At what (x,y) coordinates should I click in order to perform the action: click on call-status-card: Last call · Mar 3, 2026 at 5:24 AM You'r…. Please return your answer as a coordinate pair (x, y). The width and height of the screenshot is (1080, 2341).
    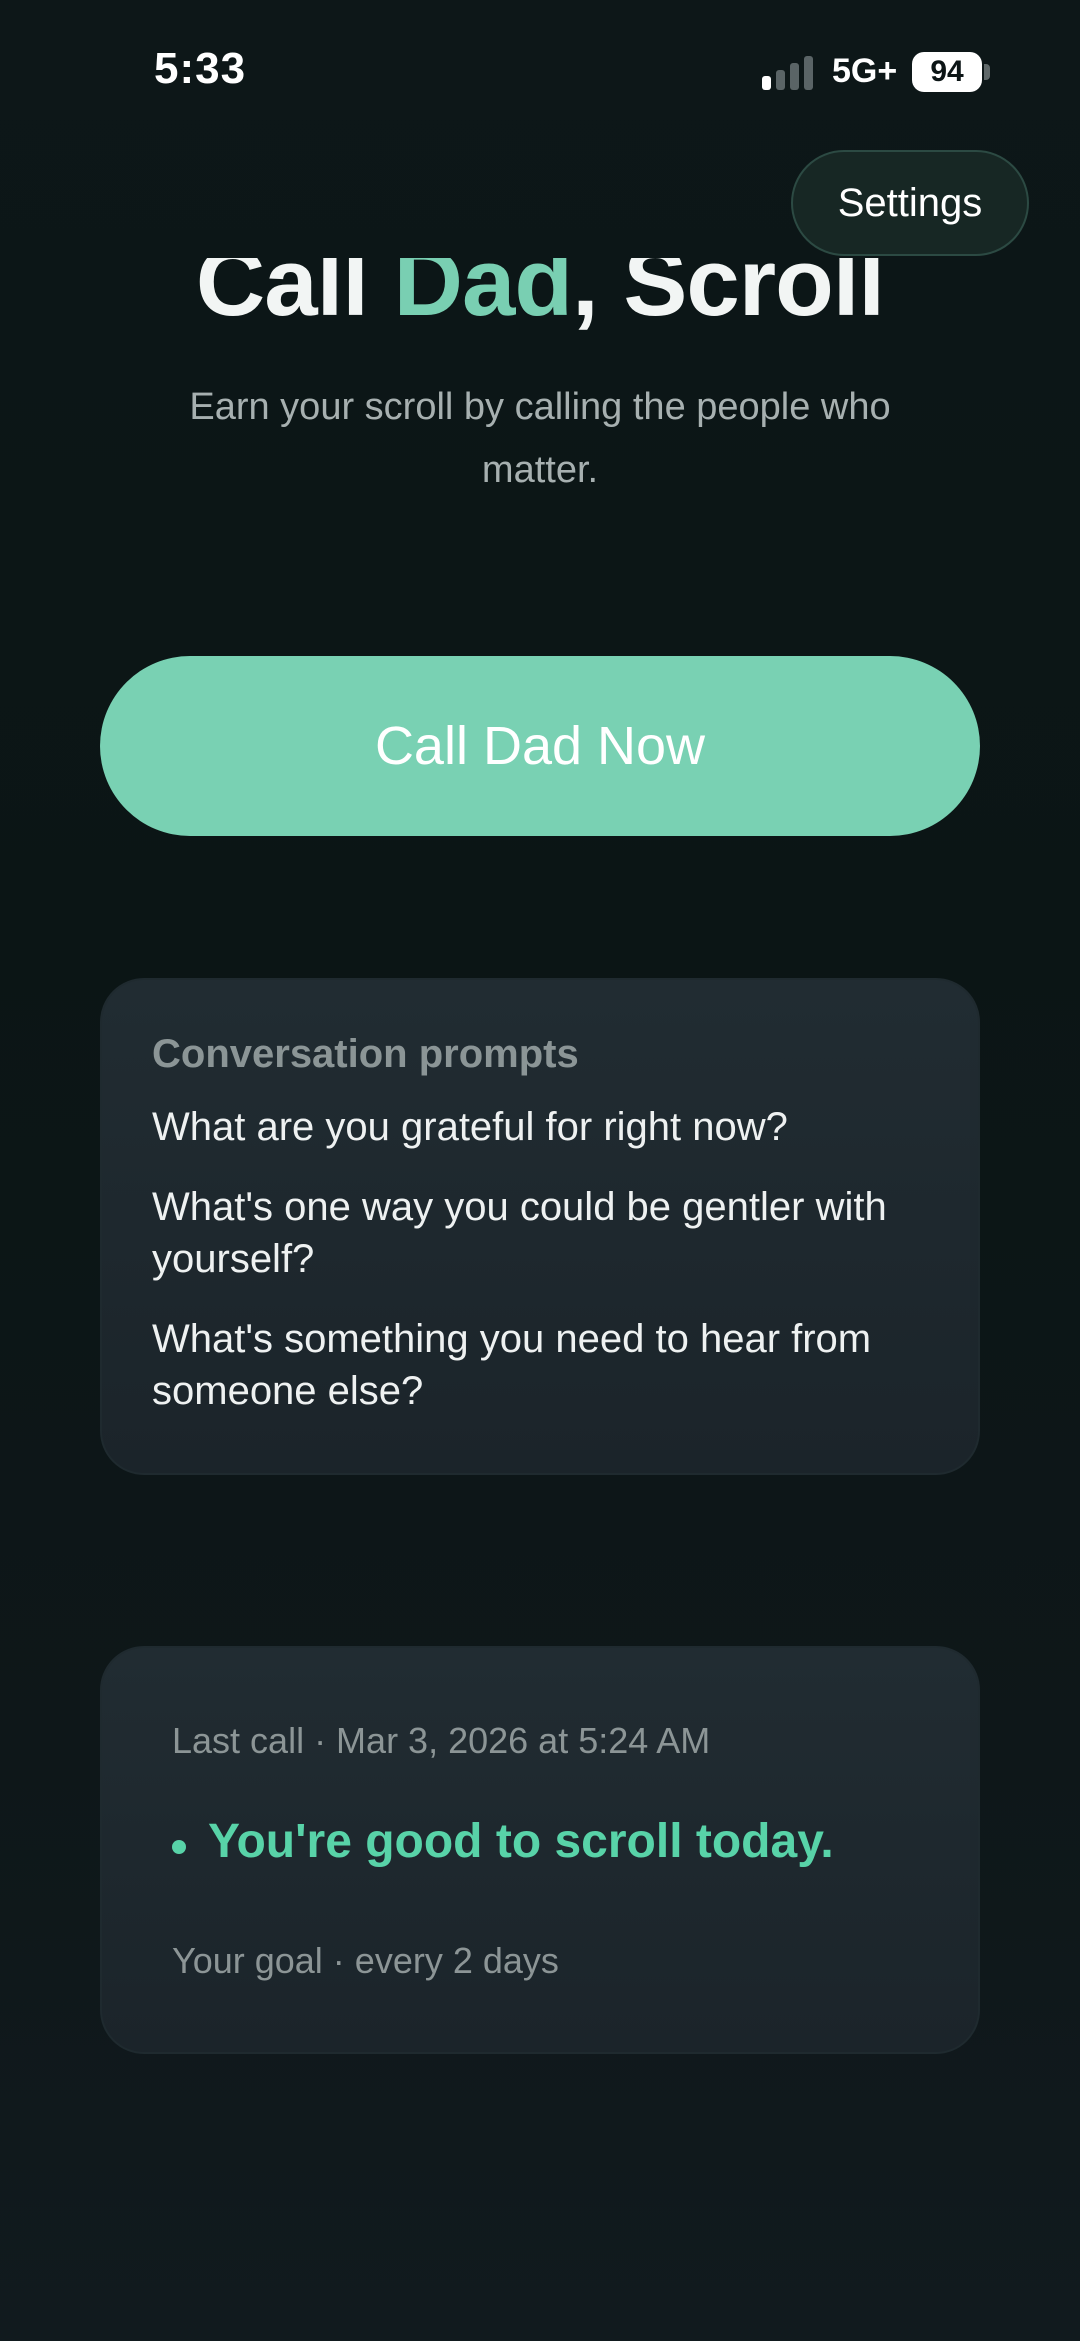
    Looking at the image, I should click on (540, 1850).